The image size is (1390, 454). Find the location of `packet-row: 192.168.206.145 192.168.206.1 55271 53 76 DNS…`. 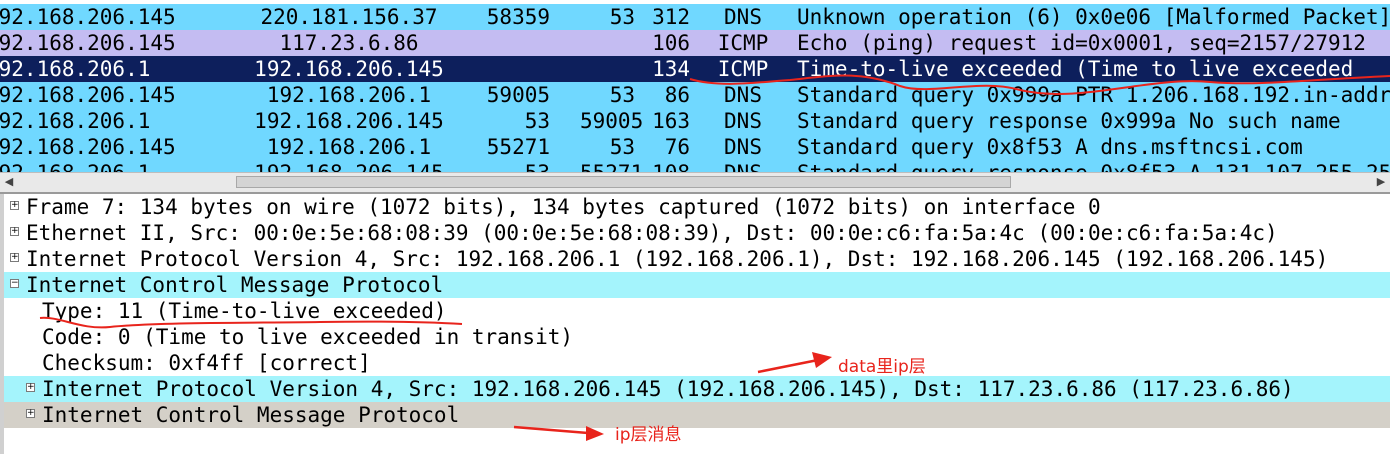

packet-row: 192.168.206.145 192.168.206.1 55271 53 76 DNS… is located at coordinates (695, 147).